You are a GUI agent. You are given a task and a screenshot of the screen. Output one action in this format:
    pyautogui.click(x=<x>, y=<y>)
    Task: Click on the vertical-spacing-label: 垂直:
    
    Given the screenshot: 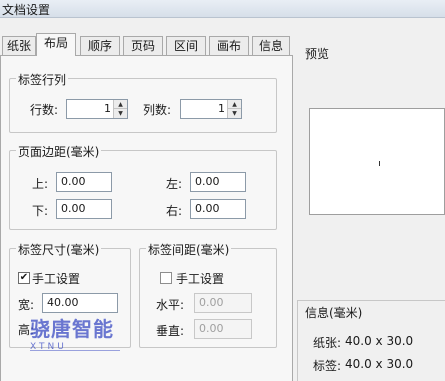 What is the action you would take?
    pyautogui.click(x=170, y=331)
    